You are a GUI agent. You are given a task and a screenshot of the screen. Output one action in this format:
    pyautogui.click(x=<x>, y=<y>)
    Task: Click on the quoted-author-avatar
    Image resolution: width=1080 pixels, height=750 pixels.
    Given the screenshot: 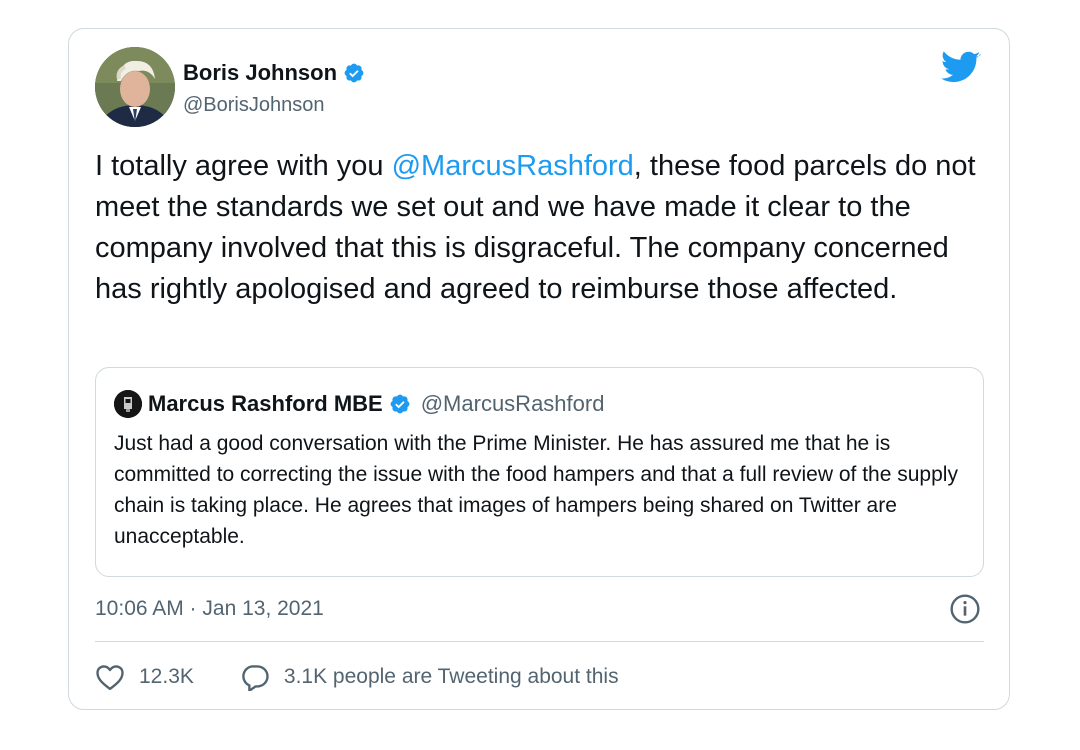 What is the action you would take?
    pyautogui.click(x=128, y=404)
    